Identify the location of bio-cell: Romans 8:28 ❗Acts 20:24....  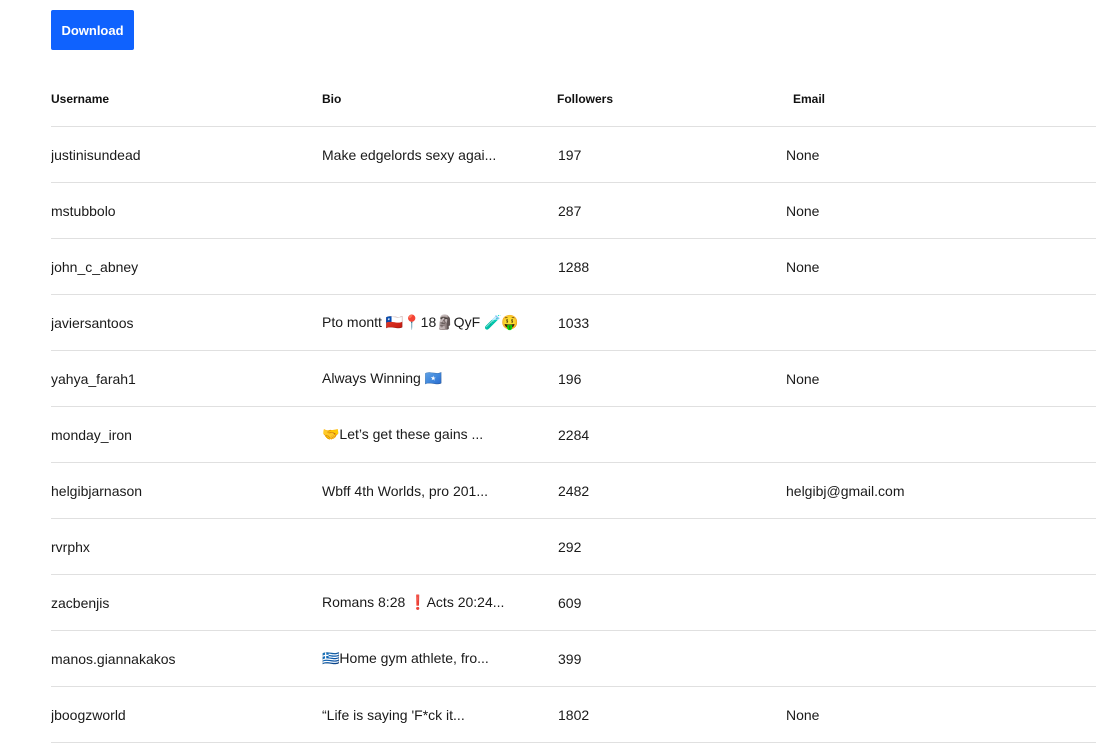
(413, 602).